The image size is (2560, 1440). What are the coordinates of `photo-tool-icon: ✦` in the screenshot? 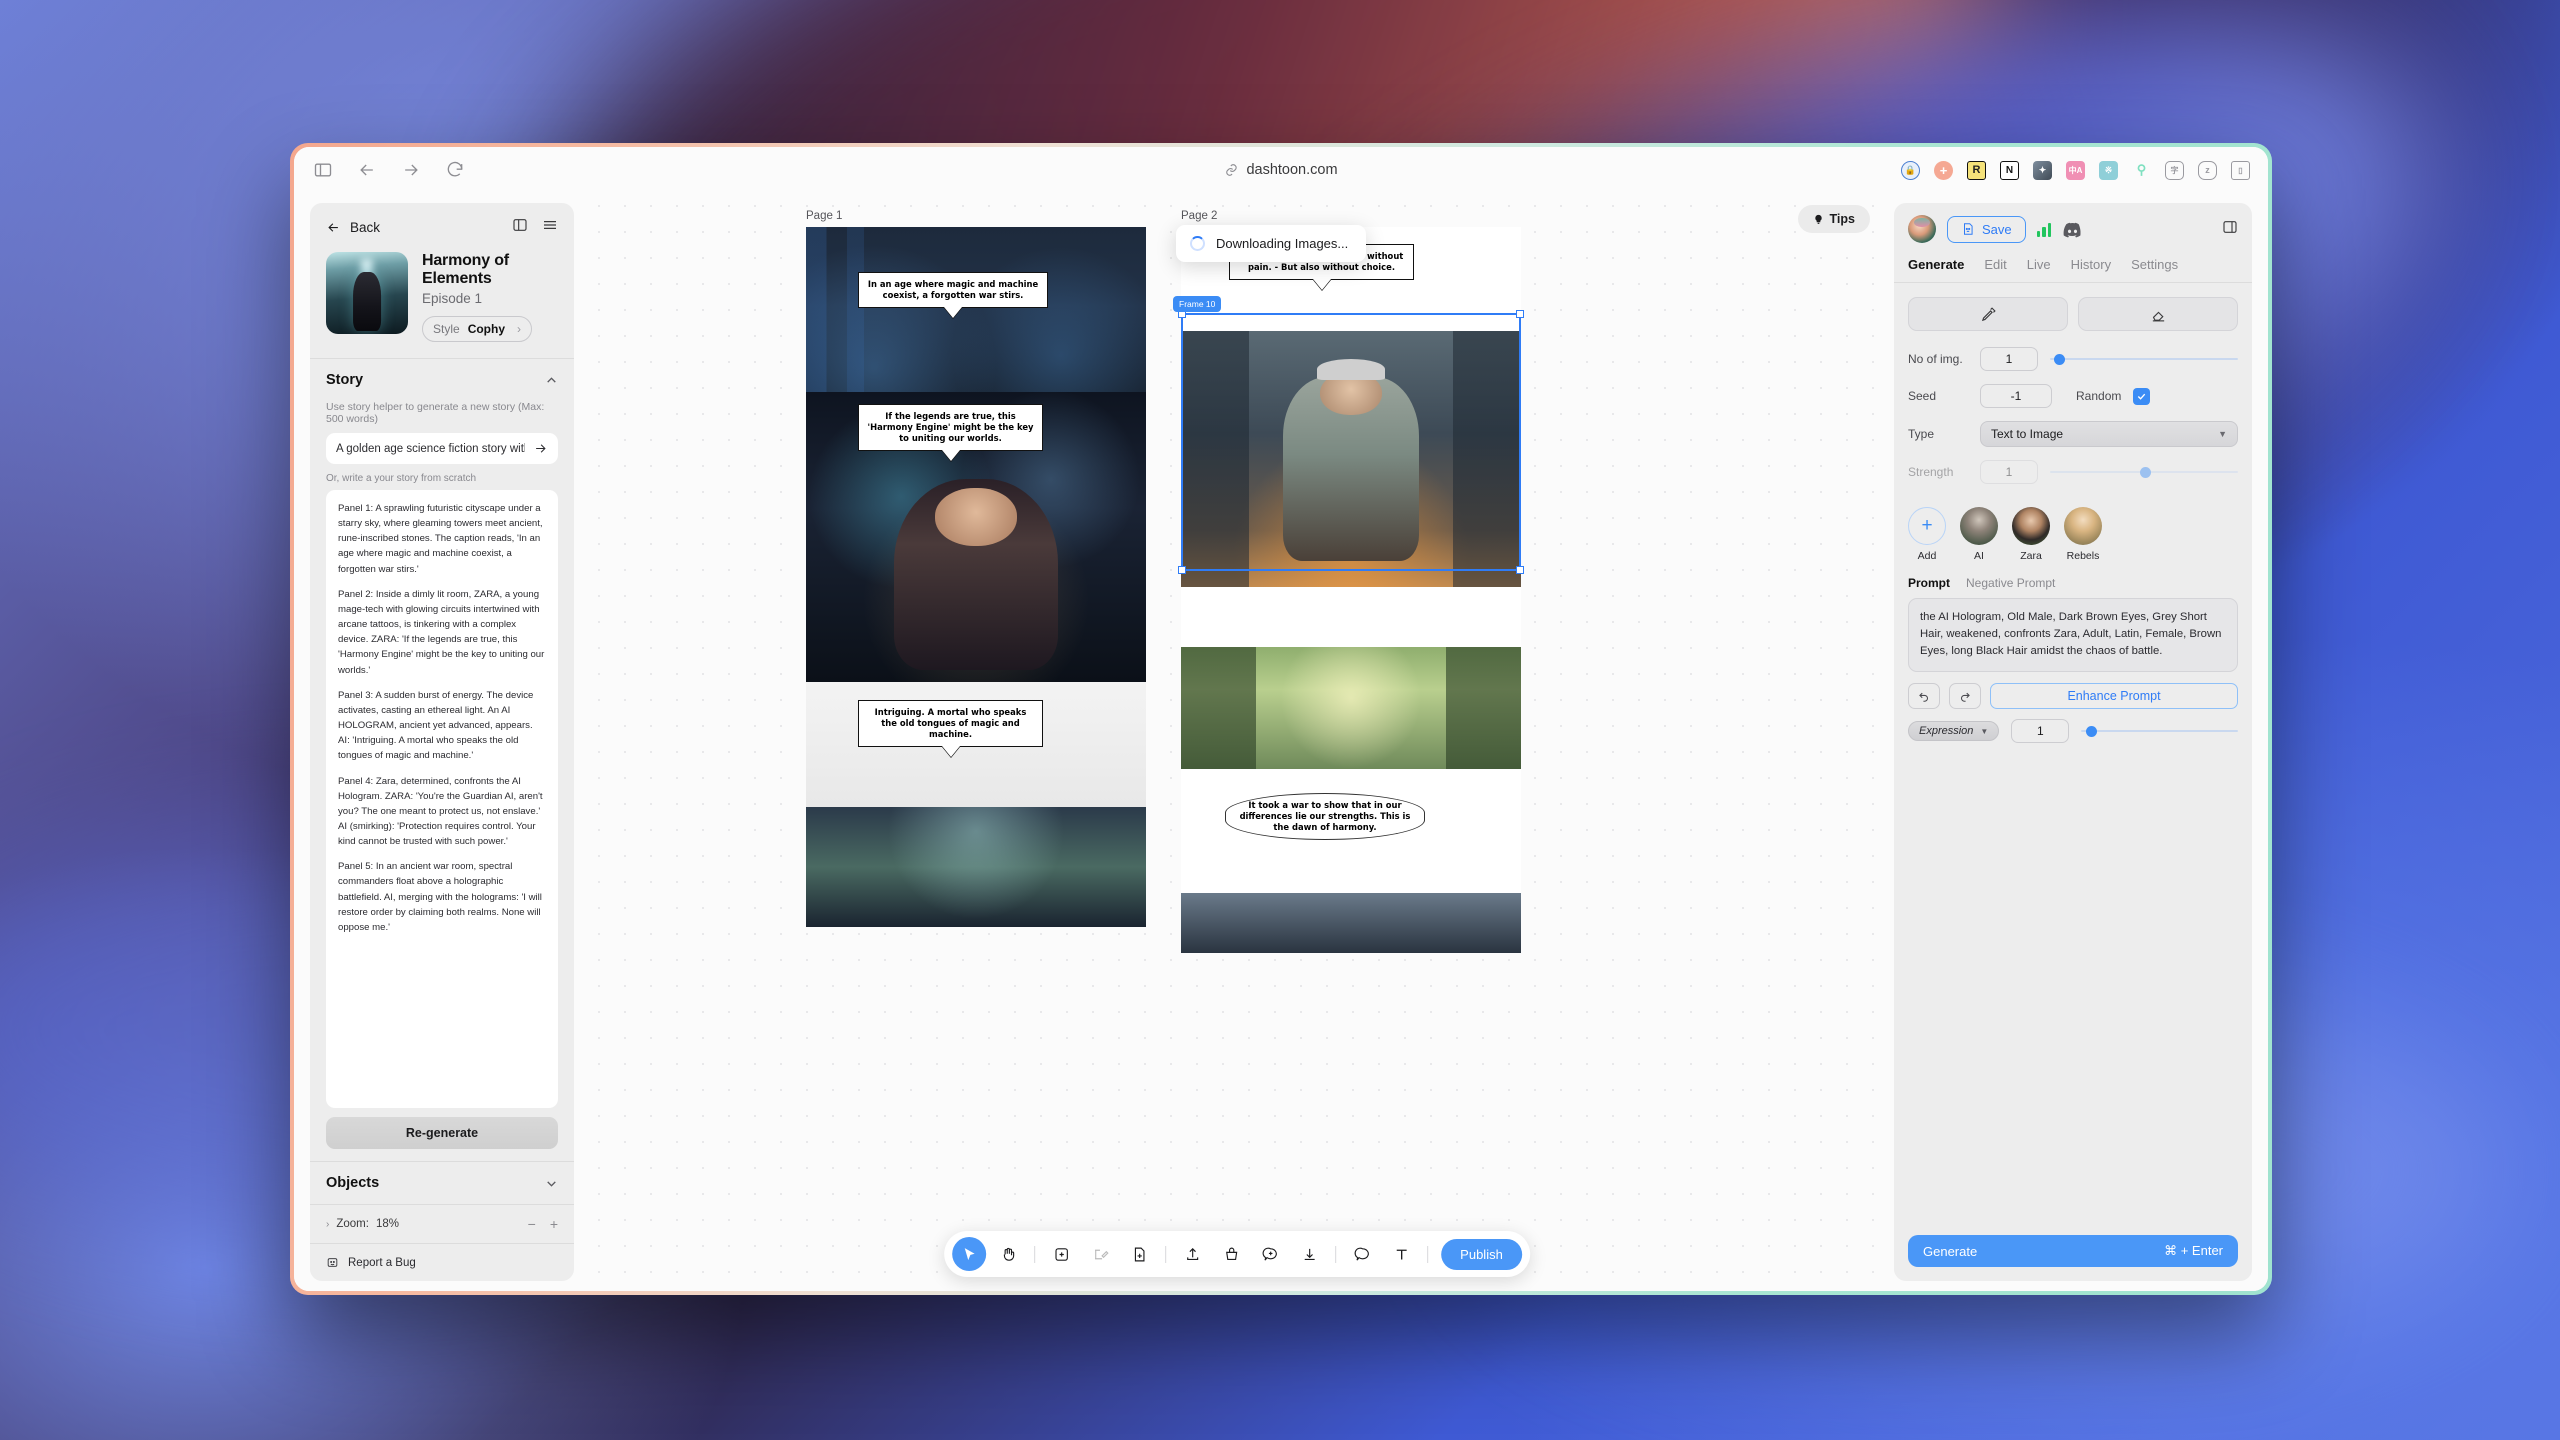 It's located at (2042, 170).